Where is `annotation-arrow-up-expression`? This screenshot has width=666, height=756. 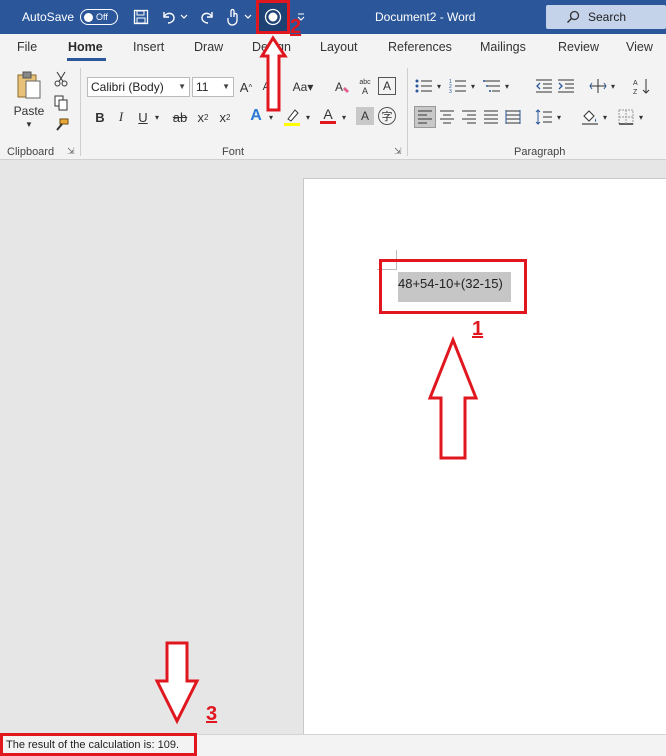 annotation-arrow-up-expression is located at coordinates (453, 397).